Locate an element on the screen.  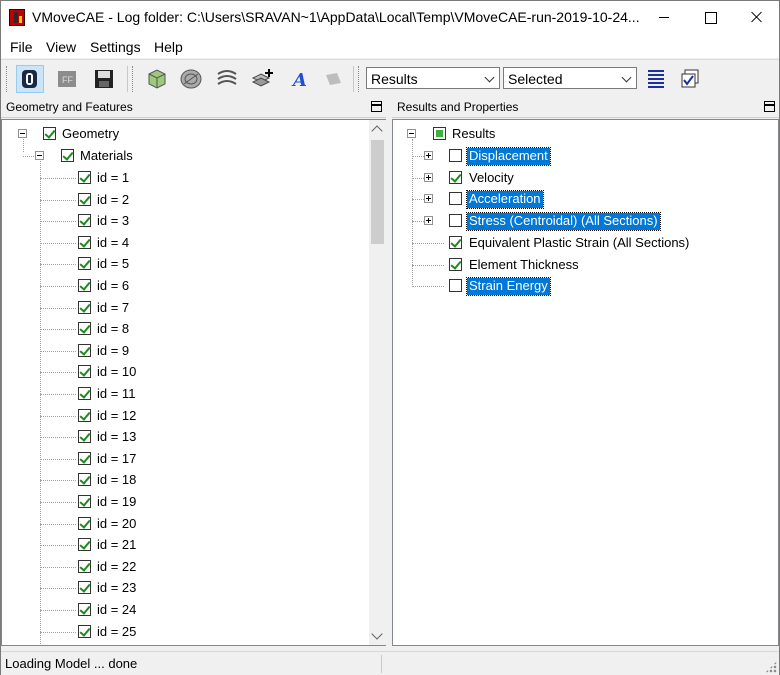
tree-node-material: id = 4 is located at coordinates (182, 243).